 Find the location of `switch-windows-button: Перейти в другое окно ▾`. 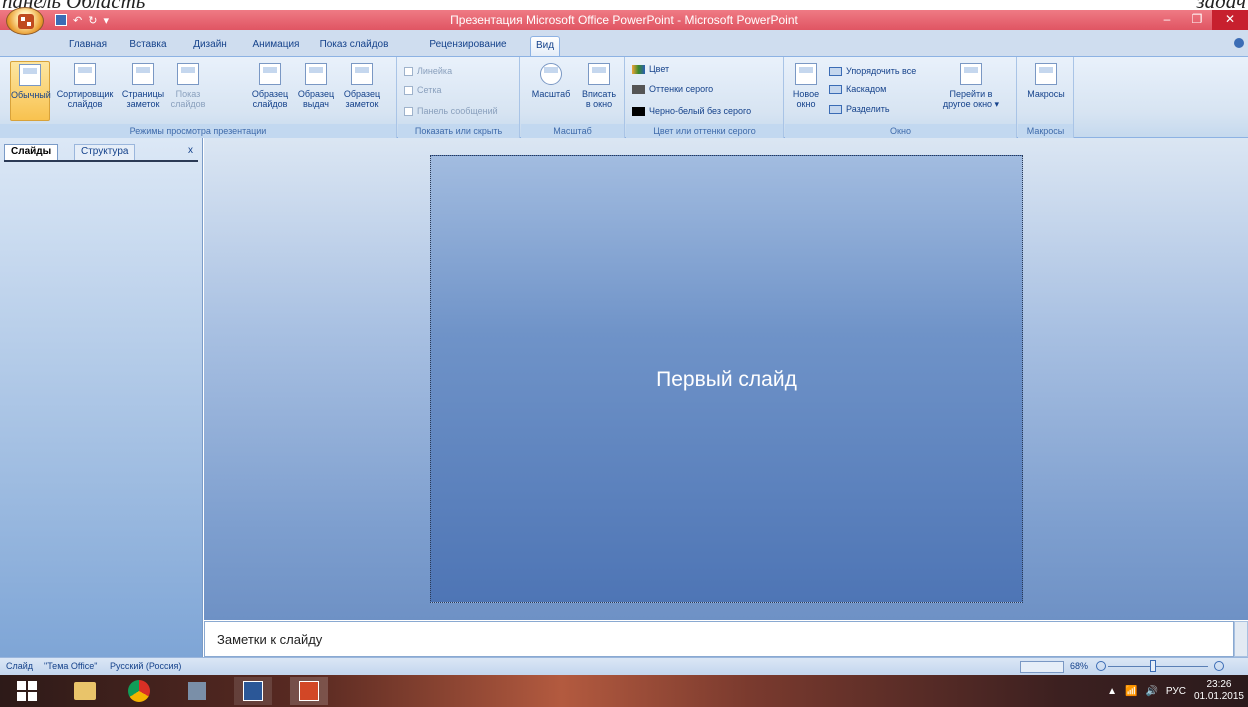

switch-windows-button: Перейти в другое окно ▾ is located at coordinates (971, 91).